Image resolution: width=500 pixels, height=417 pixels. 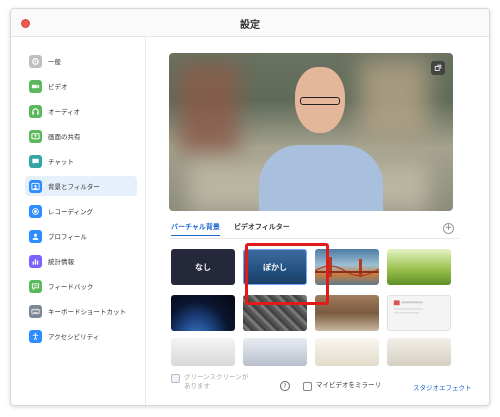 What do you see at coordinates (35, 111) in the screenshot?
I see `headphones-icon` at bounding box center [35, 111].